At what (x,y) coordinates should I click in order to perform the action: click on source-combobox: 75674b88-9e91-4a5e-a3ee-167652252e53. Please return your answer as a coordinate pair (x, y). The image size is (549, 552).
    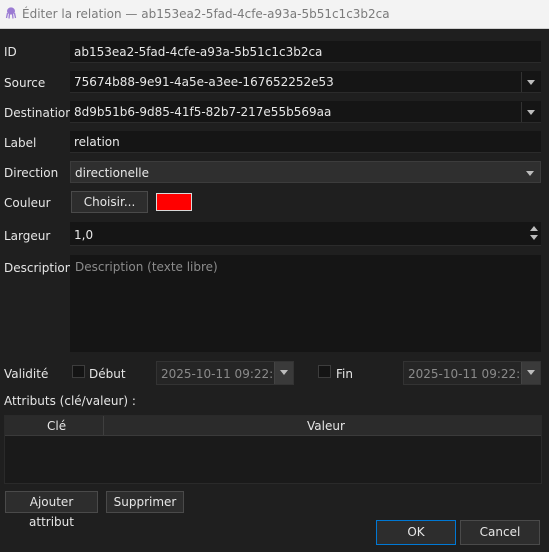
    Looking at the image, I should click on (305, 82).